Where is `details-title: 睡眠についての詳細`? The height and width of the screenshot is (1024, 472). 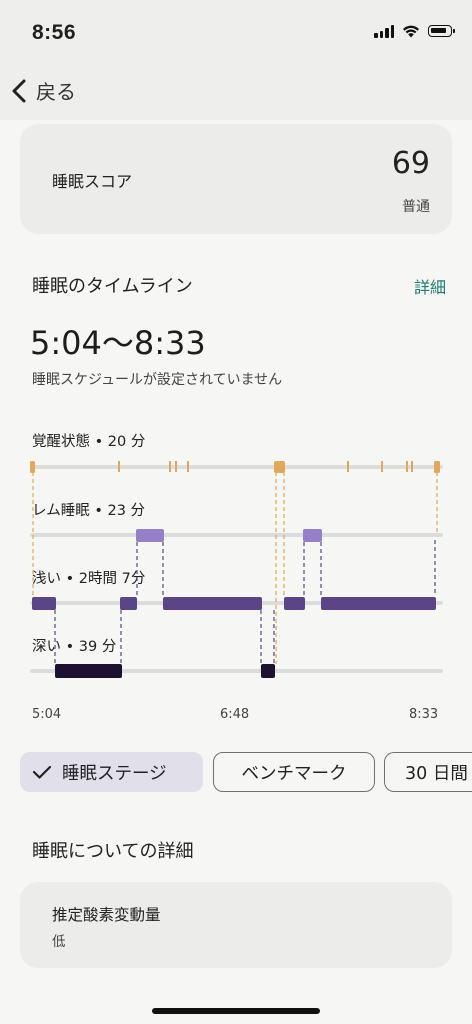 details-title: 睡眠についての詳細 is located at coordinates (113, 851).